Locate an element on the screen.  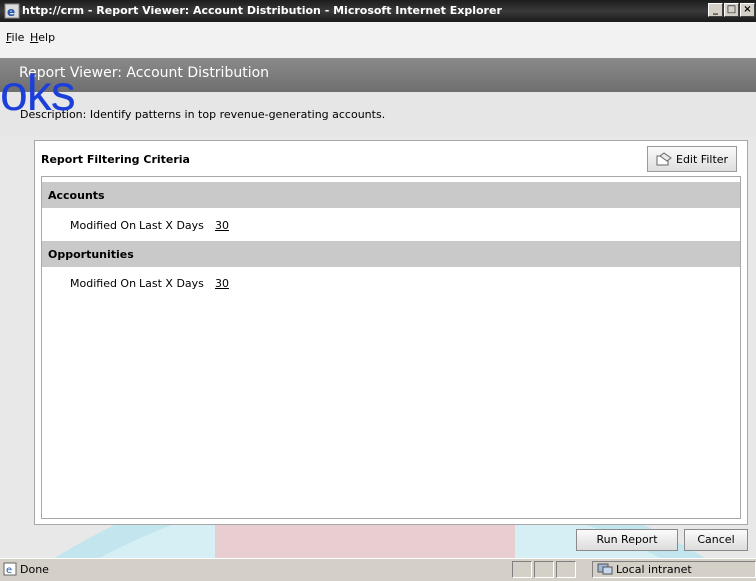
menu-file: File is located at coordinates (15, 37).